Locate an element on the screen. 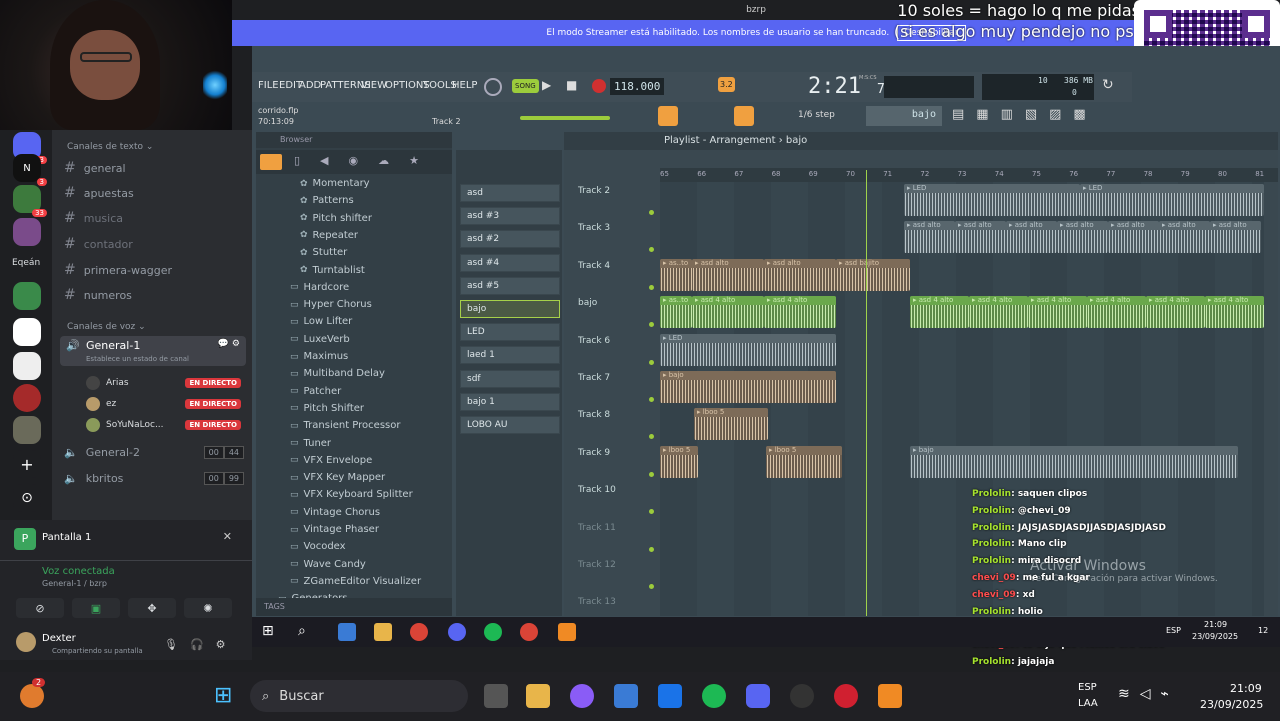 The width and height of the screenshot is (1280, 721). menu-help: HELP is located at coordinates (464, 85).